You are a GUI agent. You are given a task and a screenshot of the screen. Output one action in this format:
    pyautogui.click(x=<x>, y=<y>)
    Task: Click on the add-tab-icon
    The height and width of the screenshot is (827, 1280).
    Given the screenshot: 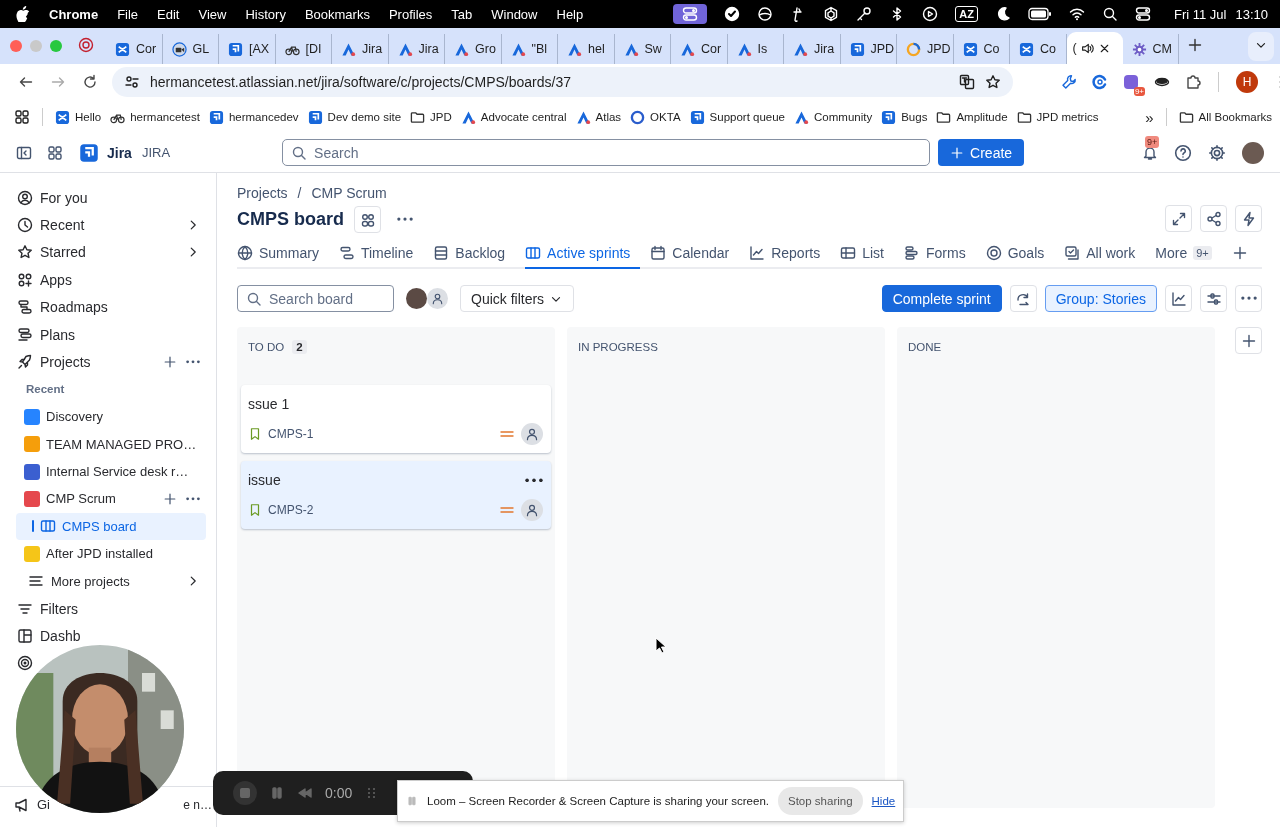 What is the action you would take?
    pyautogui.click(x=1239, y=253)
    